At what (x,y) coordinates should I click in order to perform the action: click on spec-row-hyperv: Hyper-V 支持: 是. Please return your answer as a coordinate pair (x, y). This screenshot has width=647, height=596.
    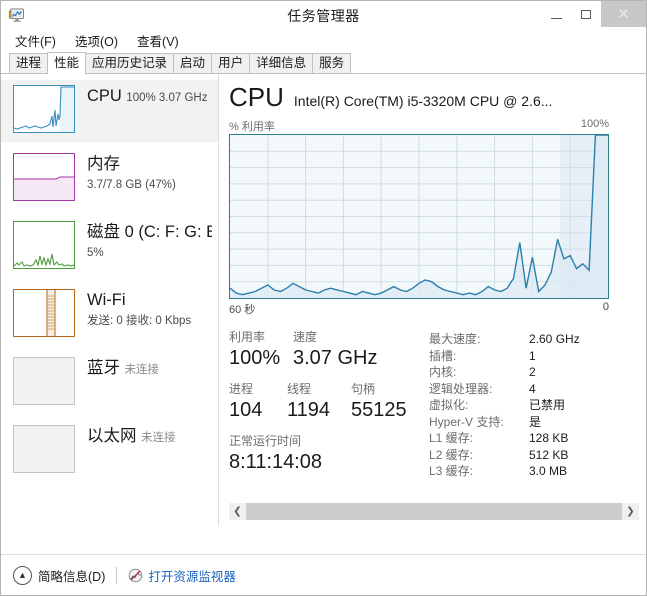
    Looking at the image, I should click on (537, 422).